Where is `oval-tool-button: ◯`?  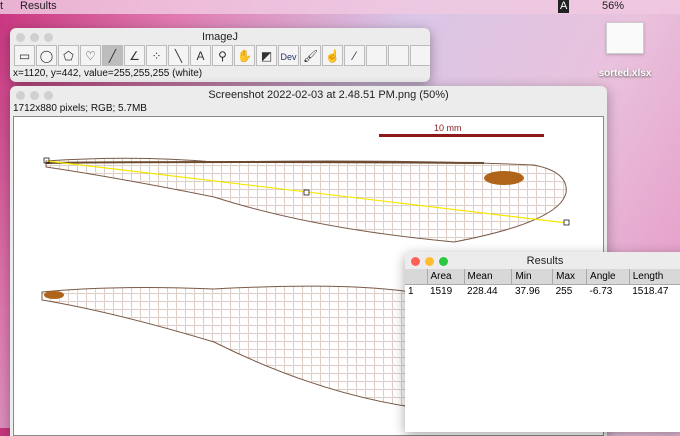 oval-tool-button: ◯ is located at coordinates (46, 55).